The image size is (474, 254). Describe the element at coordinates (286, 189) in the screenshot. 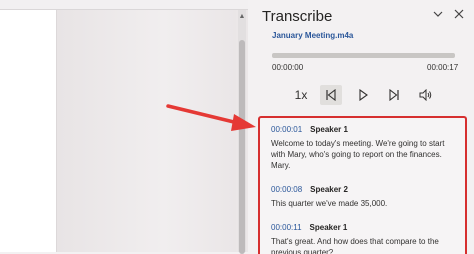

I see `timestamp-link: 00:00:08` at that location.